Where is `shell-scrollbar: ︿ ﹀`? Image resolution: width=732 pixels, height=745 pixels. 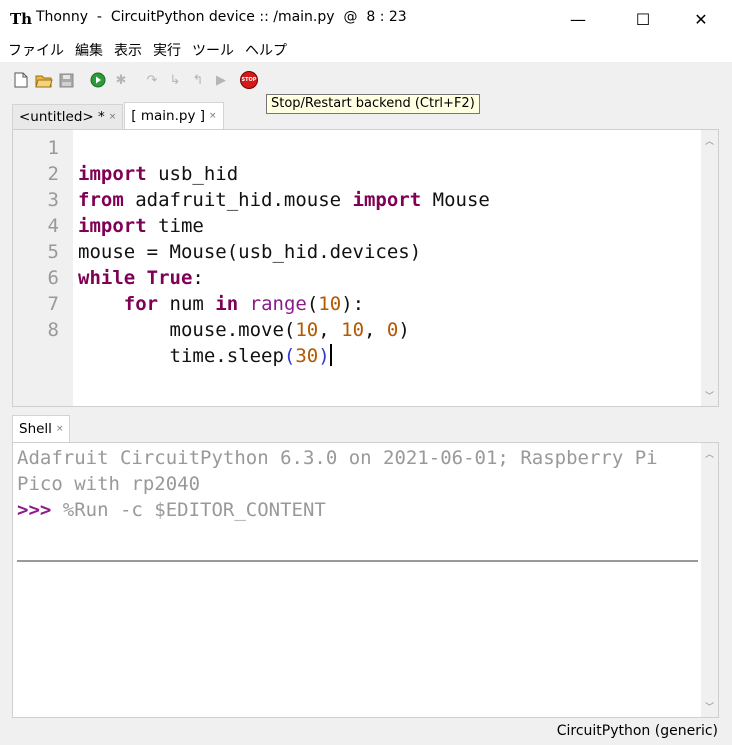 shell-scrollbar: ︿ ﹀ is located at coordinates (709, 580).